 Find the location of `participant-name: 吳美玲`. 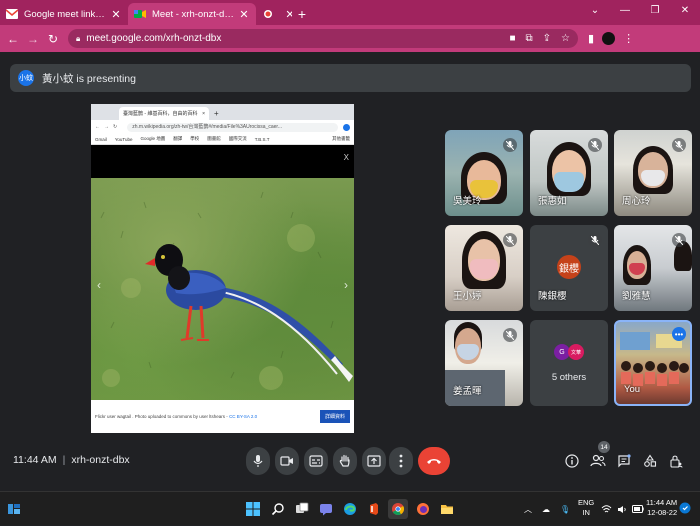

participant-name: 吳美玲 is located at coordinates (467, 201).